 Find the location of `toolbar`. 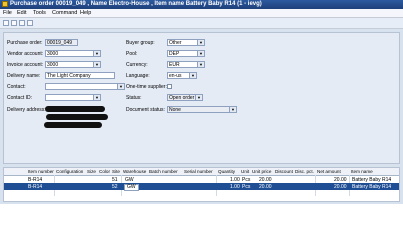

toolbar is located at coordinates (201, 23).